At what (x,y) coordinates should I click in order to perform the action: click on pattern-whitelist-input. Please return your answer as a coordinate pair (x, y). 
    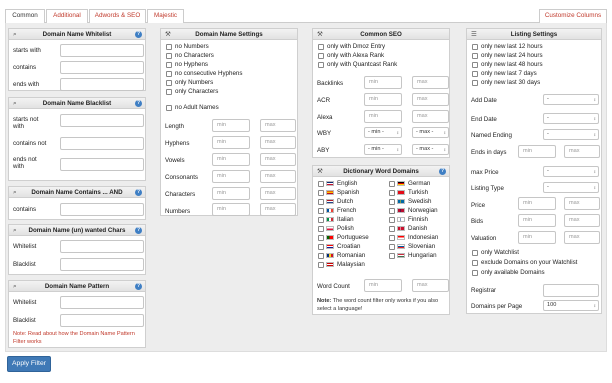
    Looking at the image, I should click on (102, 302).